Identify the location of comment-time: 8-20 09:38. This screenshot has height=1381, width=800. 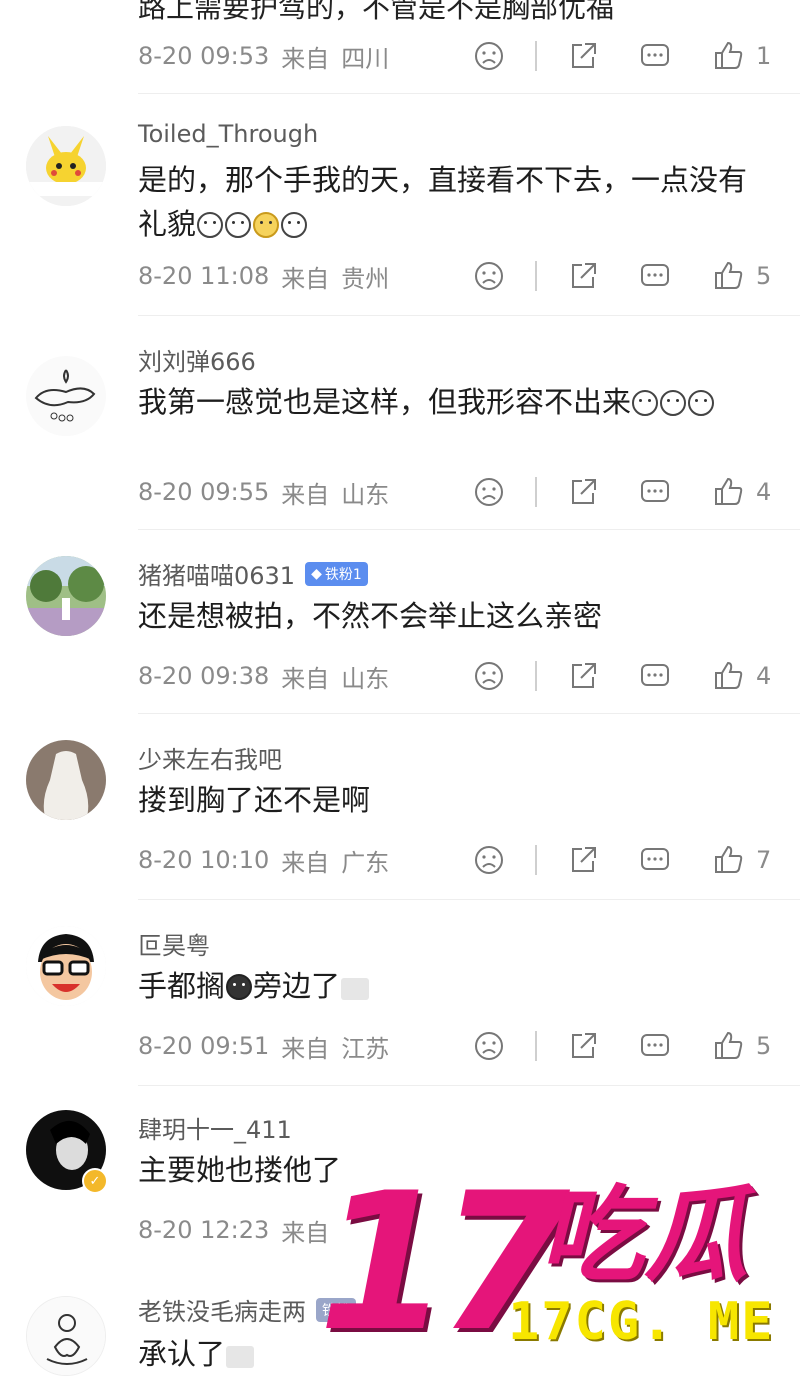
(204, 676).